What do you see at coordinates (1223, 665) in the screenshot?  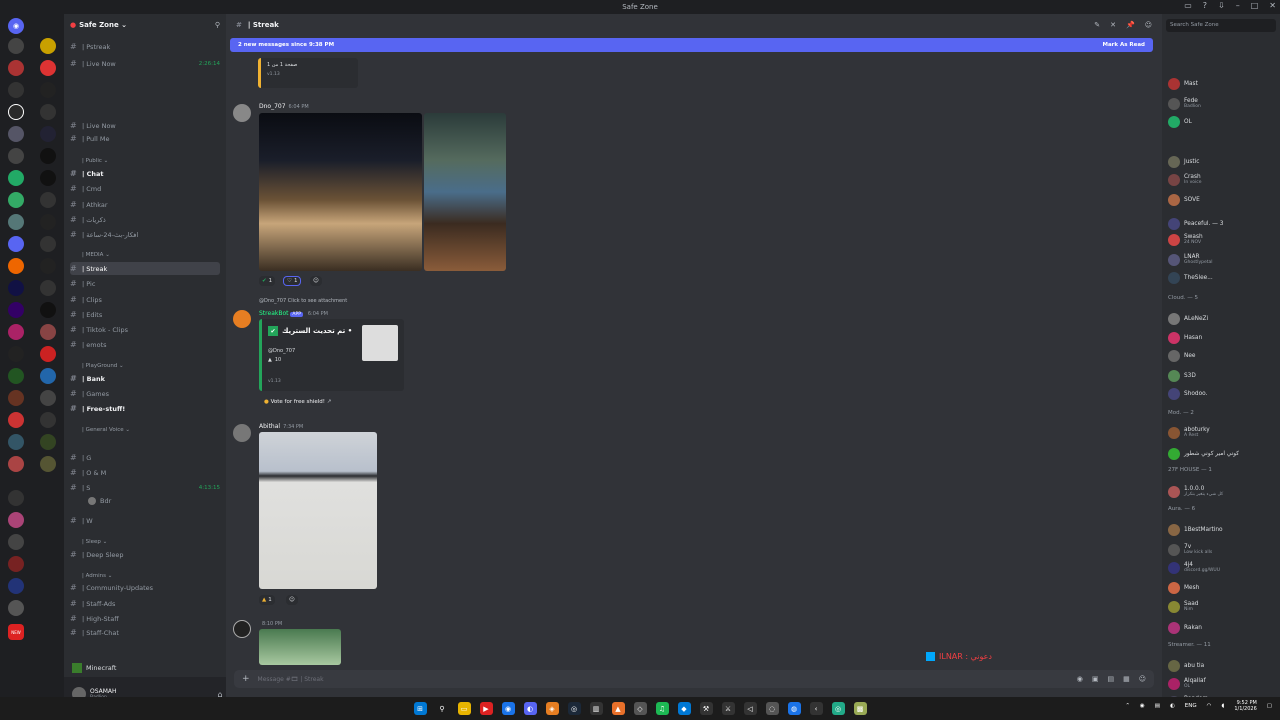 I see `member-item: abu tia` at bounding box center [1223, 665].